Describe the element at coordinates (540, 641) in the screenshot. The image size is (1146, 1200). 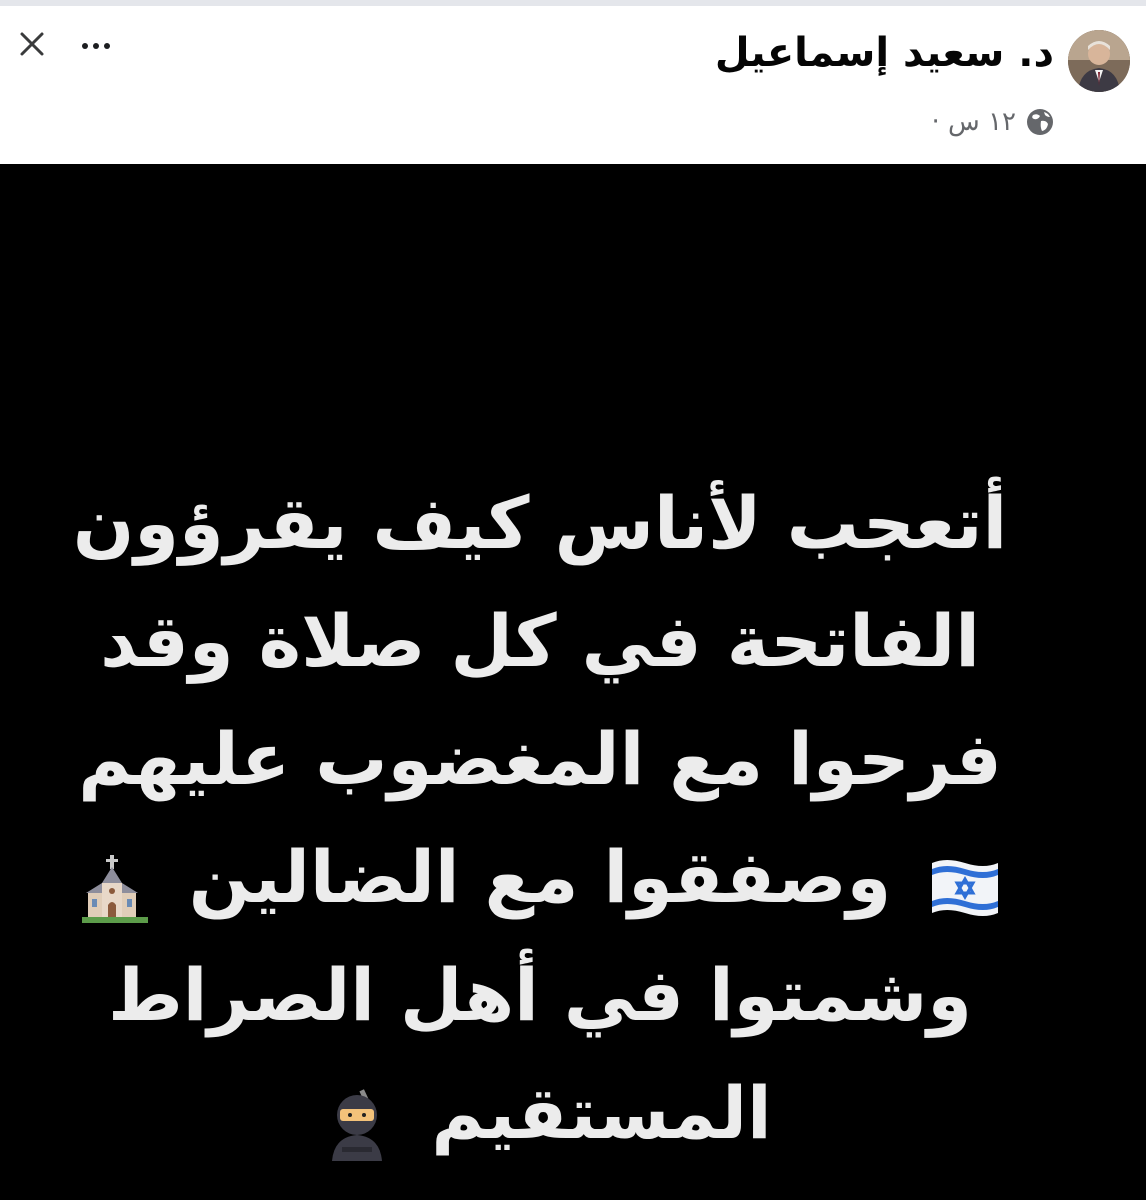
I see `image-text-line: الفاتحة في كل صلاة وقد` at that location.